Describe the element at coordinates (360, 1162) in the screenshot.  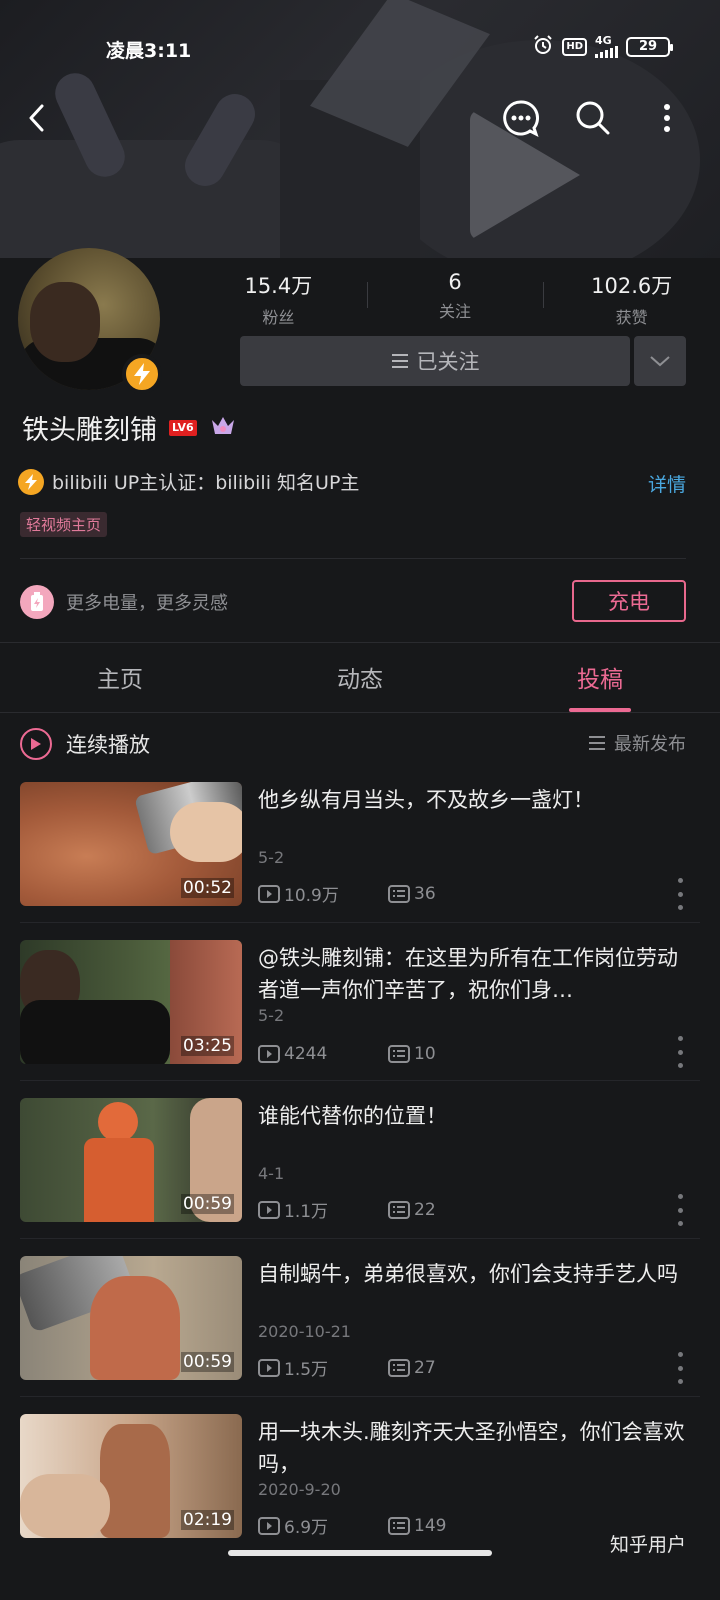
I see `video-item: 00:59 谁能代替你的位置！ 4-1 1.1万 22` at that location.